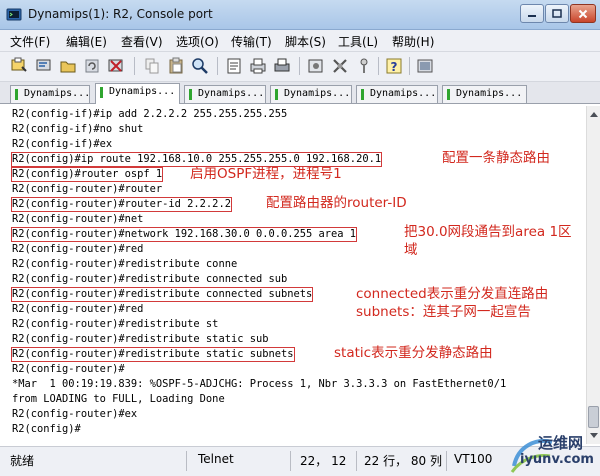  I want to click on connect-button, so click(19, 66).